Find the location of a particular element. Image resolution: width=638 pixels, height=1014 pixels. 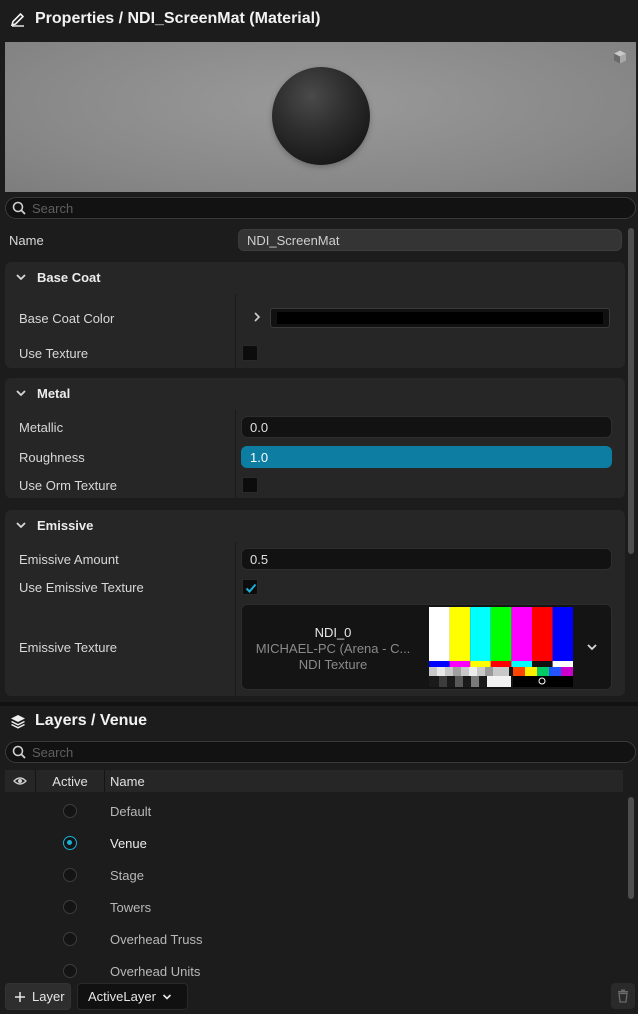

use-texture-checkbox is located at coordinates (250, 353).